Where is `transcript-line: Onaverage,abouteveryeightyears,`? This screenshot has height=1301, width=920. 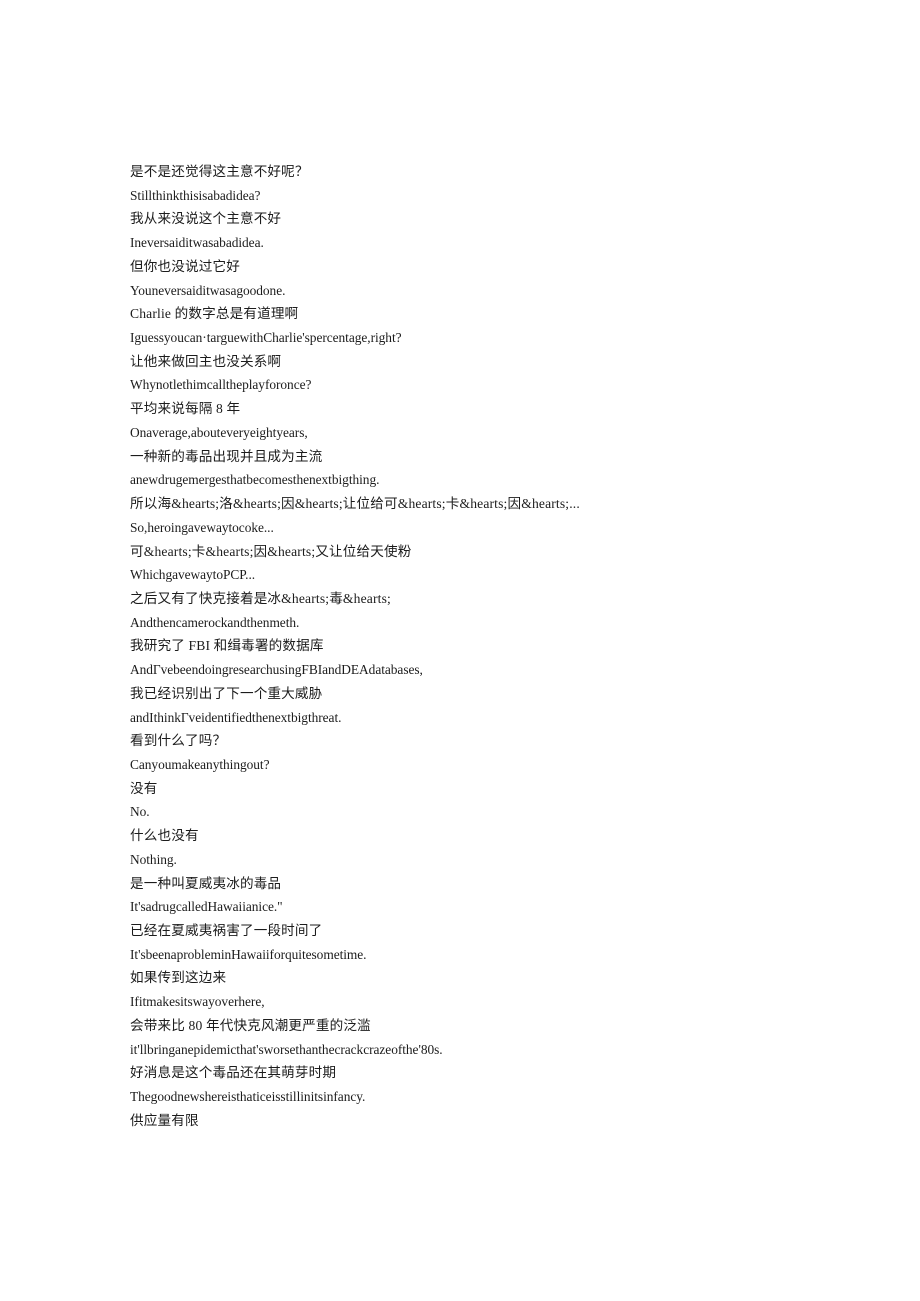
transcript-line: Onaverage,abouteveryeightyears, is located at coordinates (219, 432).